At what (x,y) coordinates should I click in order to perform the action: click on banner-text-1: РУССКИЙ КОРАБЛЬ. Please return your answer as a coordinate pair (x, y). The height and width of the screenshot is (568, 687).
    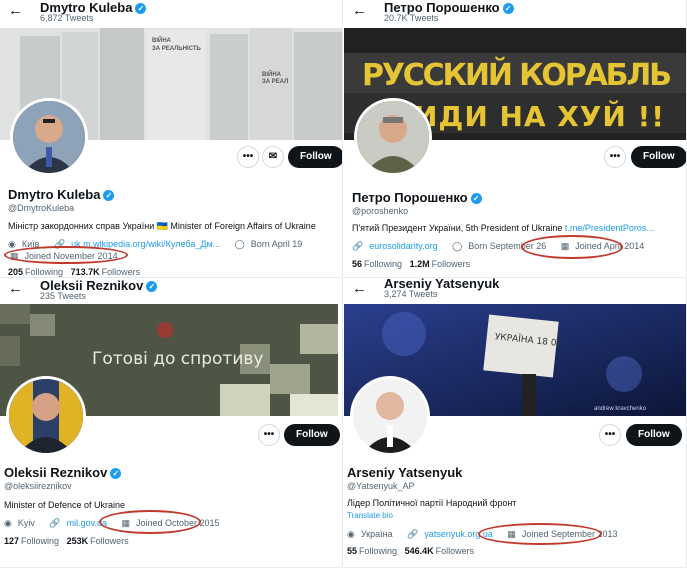
    Looking at the image, I should click on (517, 75).